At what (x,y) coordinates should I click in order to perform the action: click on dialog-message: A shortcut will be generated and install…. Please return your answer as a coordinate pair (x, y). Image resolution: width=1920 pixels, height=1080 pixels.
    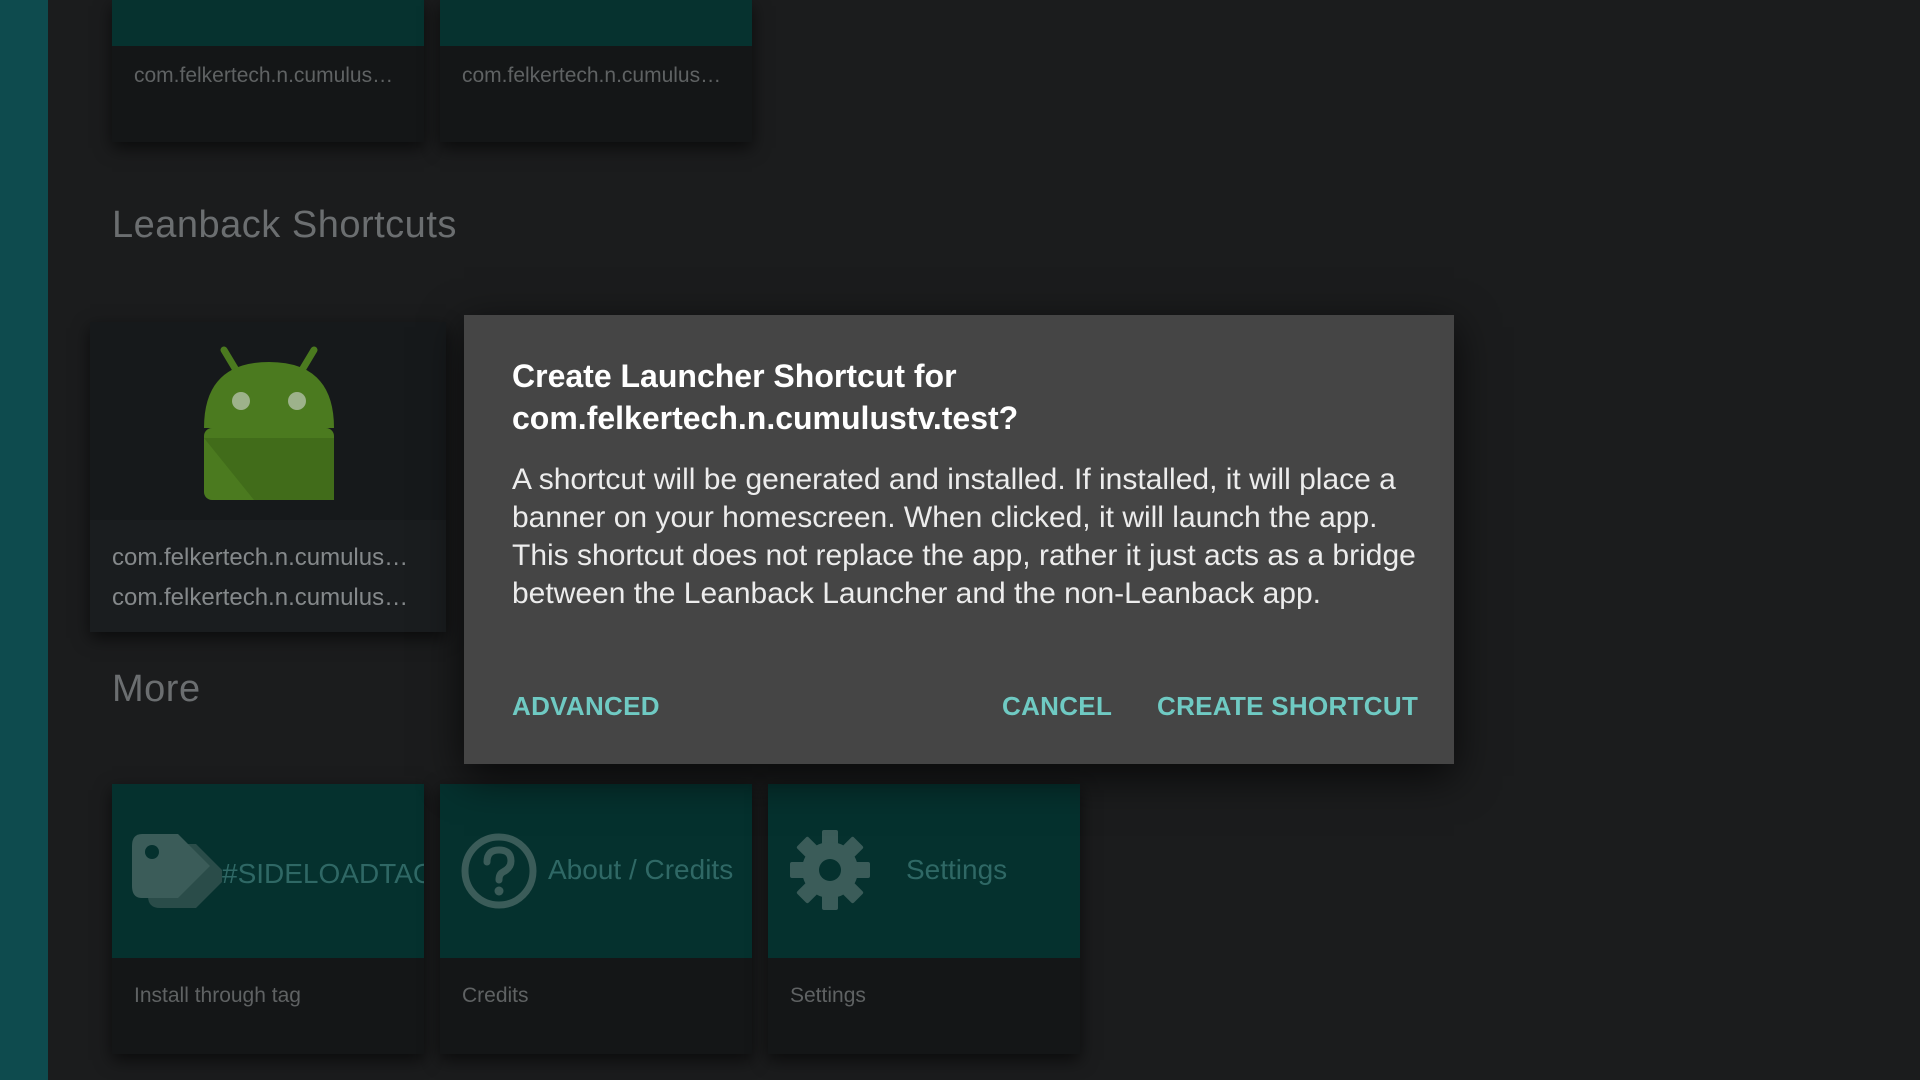
    Looking at the image, I should click on (964, 536).